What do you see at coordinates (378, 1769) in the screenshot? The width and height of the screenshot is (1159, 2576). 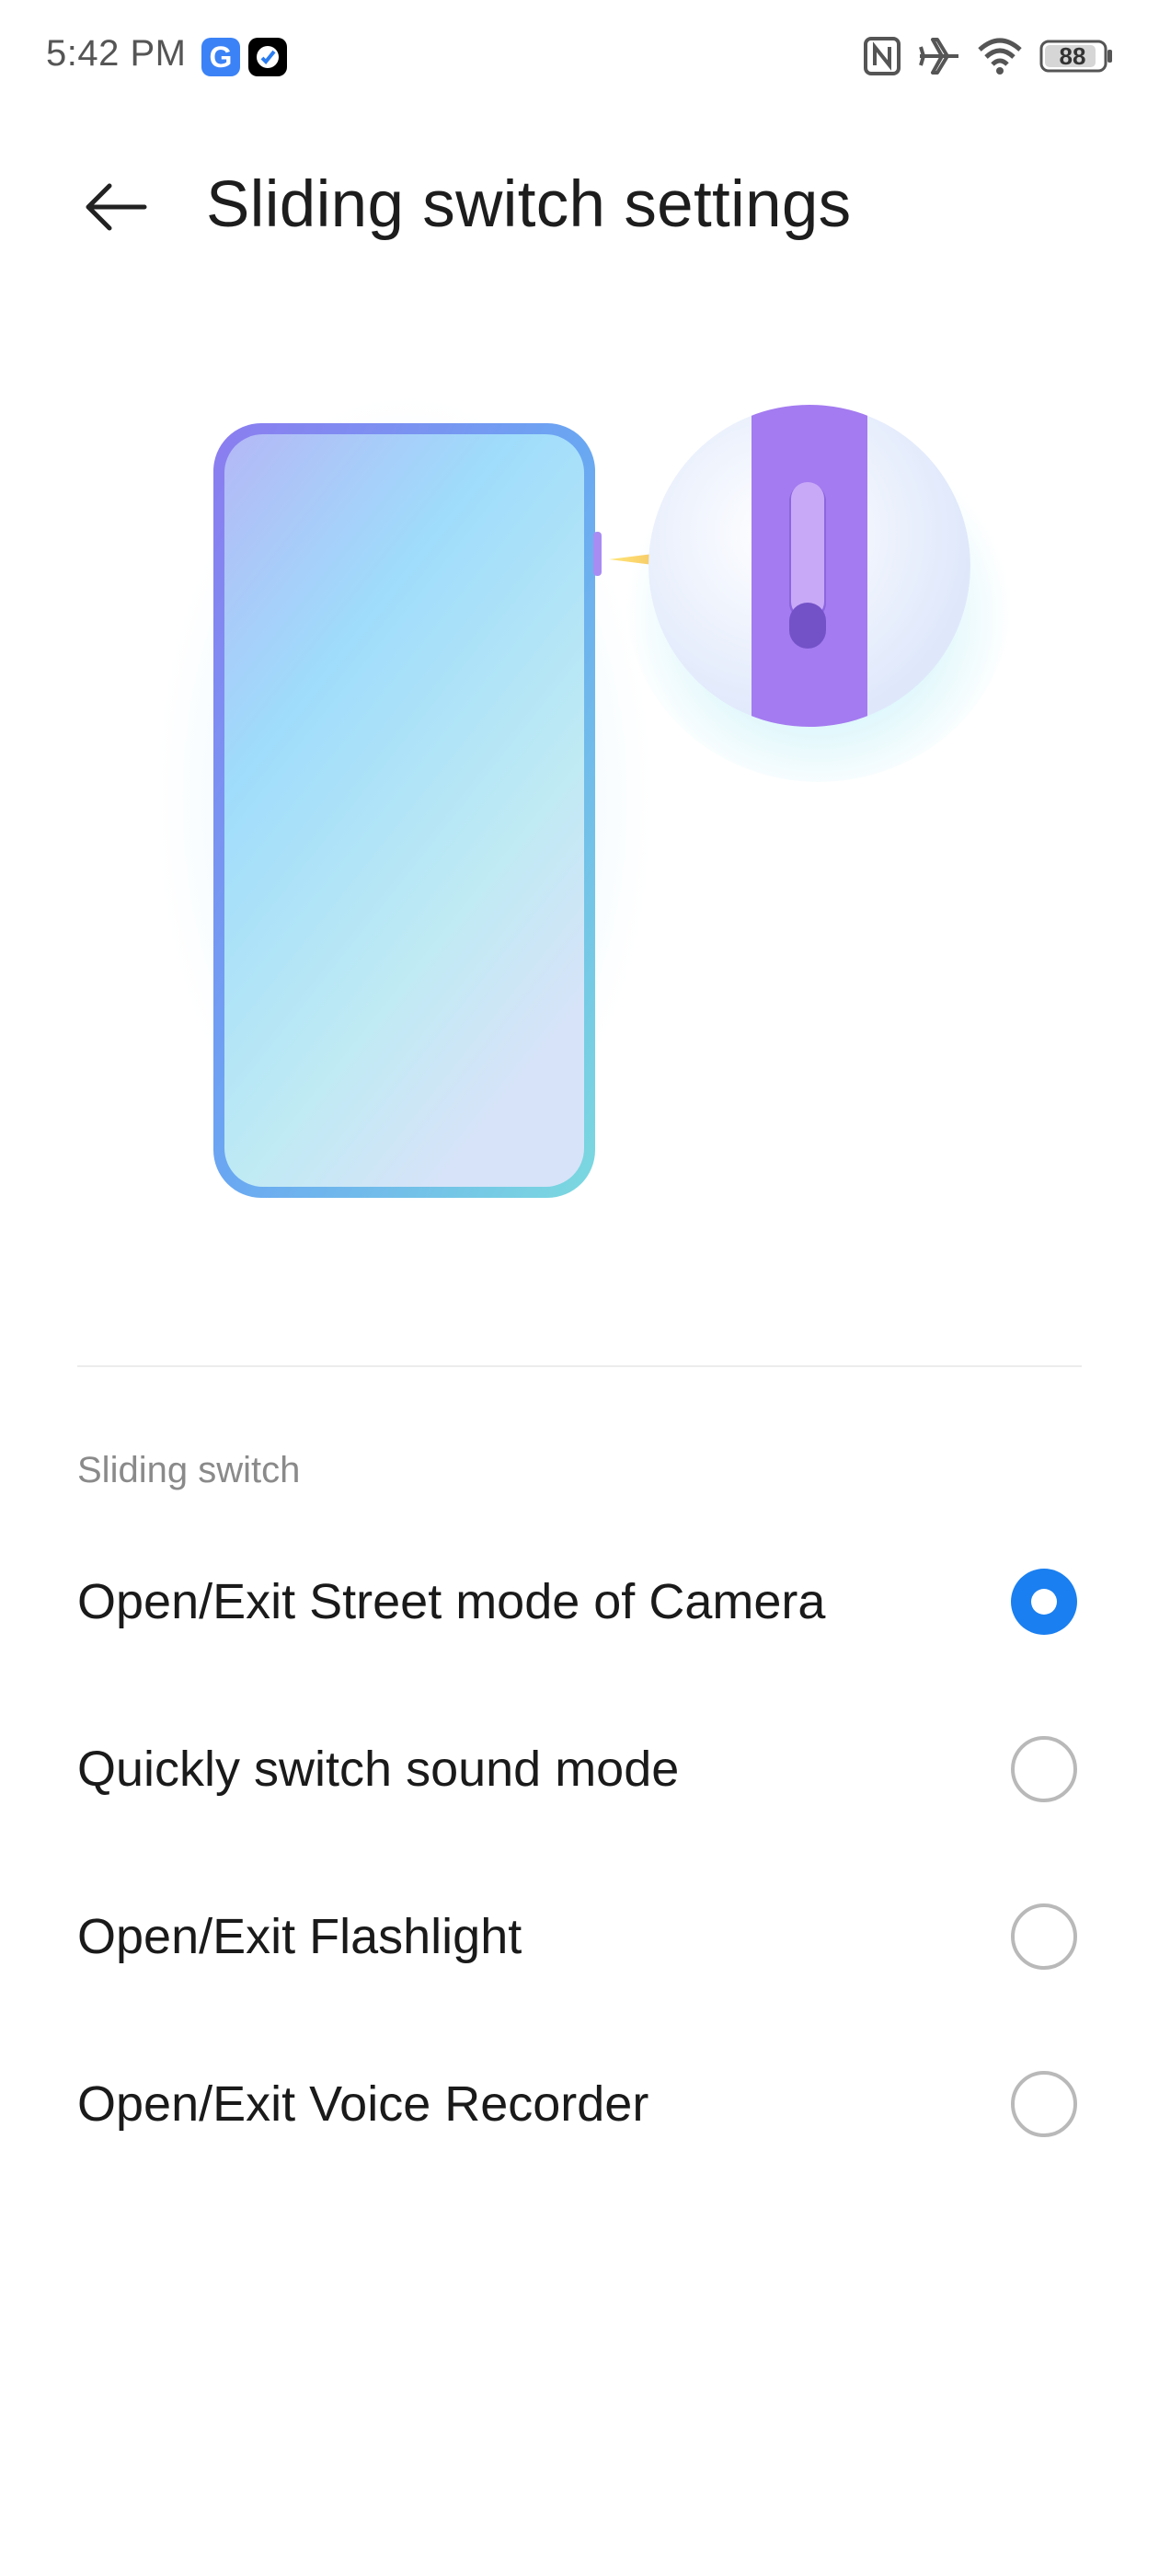 I see `option-label: Quickly switch sound mode` at bounding box center [378, 1769].